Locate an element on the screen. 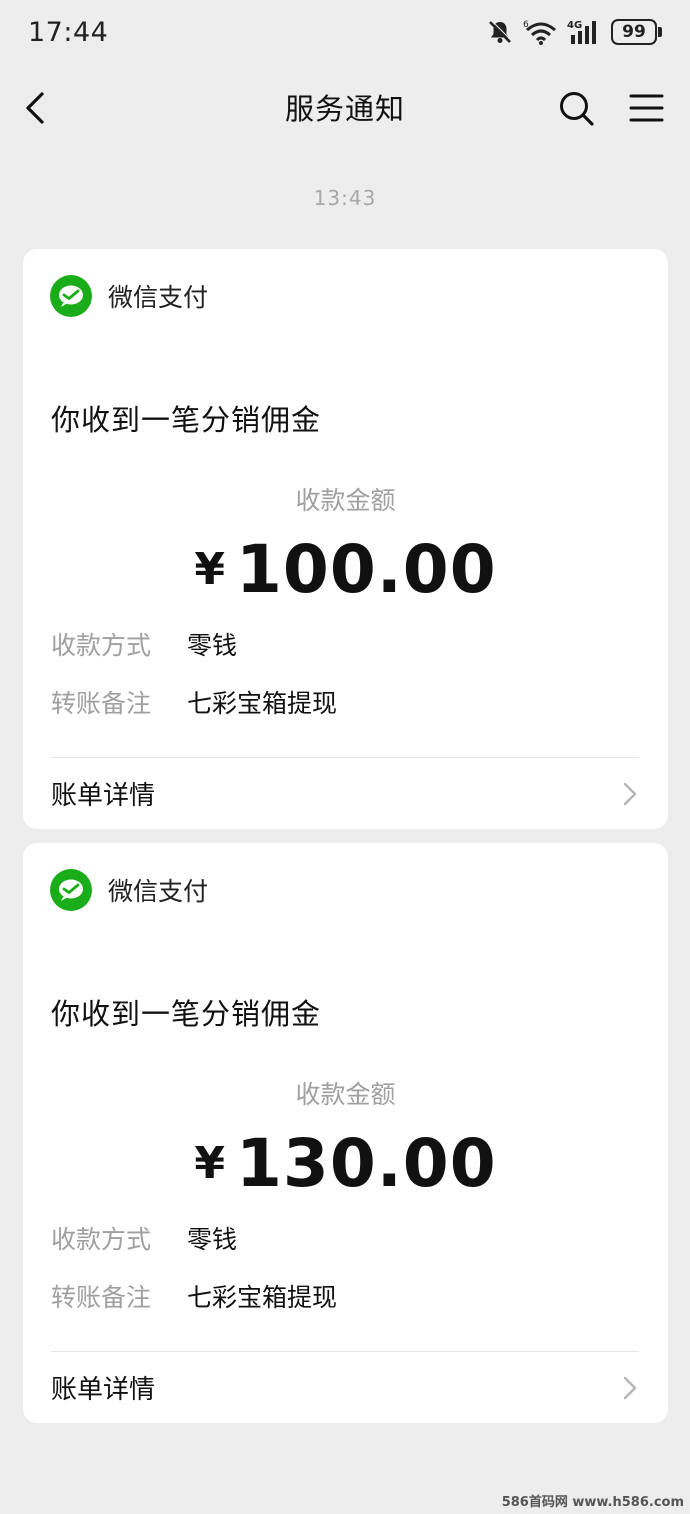  menu-icon is located at coordinates (646, 108).